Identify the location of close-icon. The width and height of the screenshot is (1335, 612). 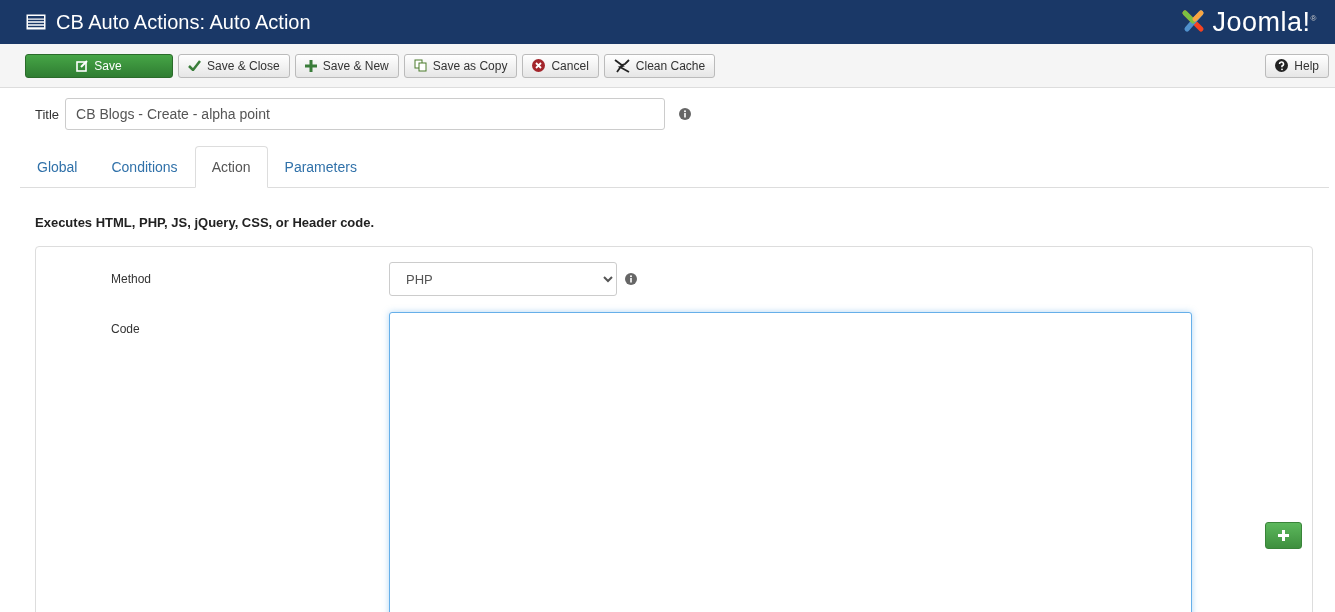
(539, 65).